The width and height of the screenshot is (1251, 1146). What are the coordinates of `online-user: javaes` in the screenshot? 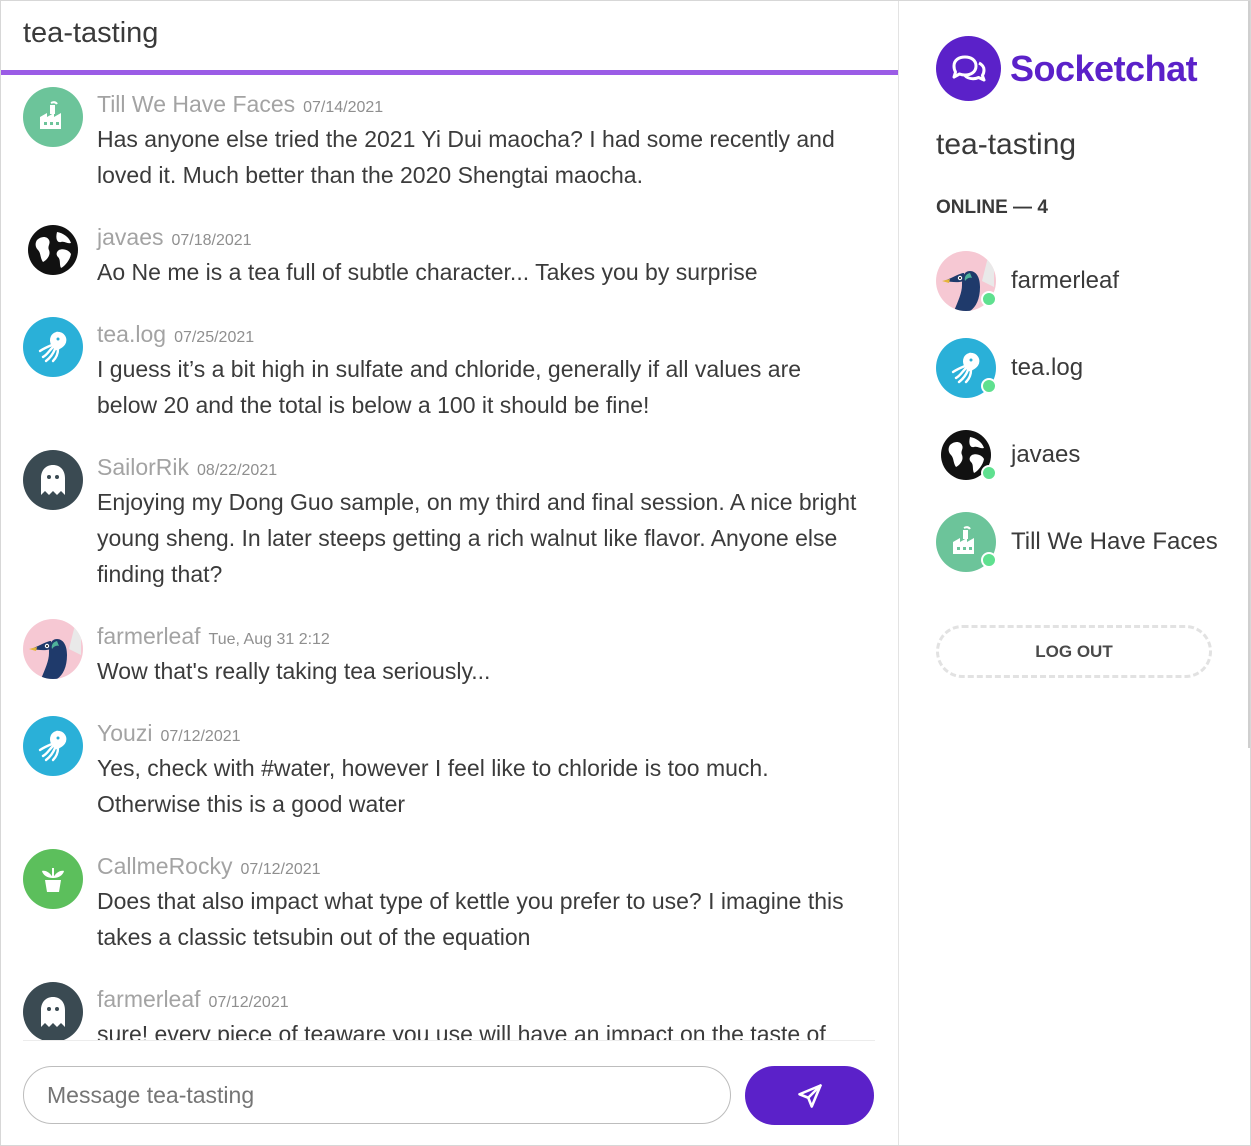 It's located at (1086, 456).